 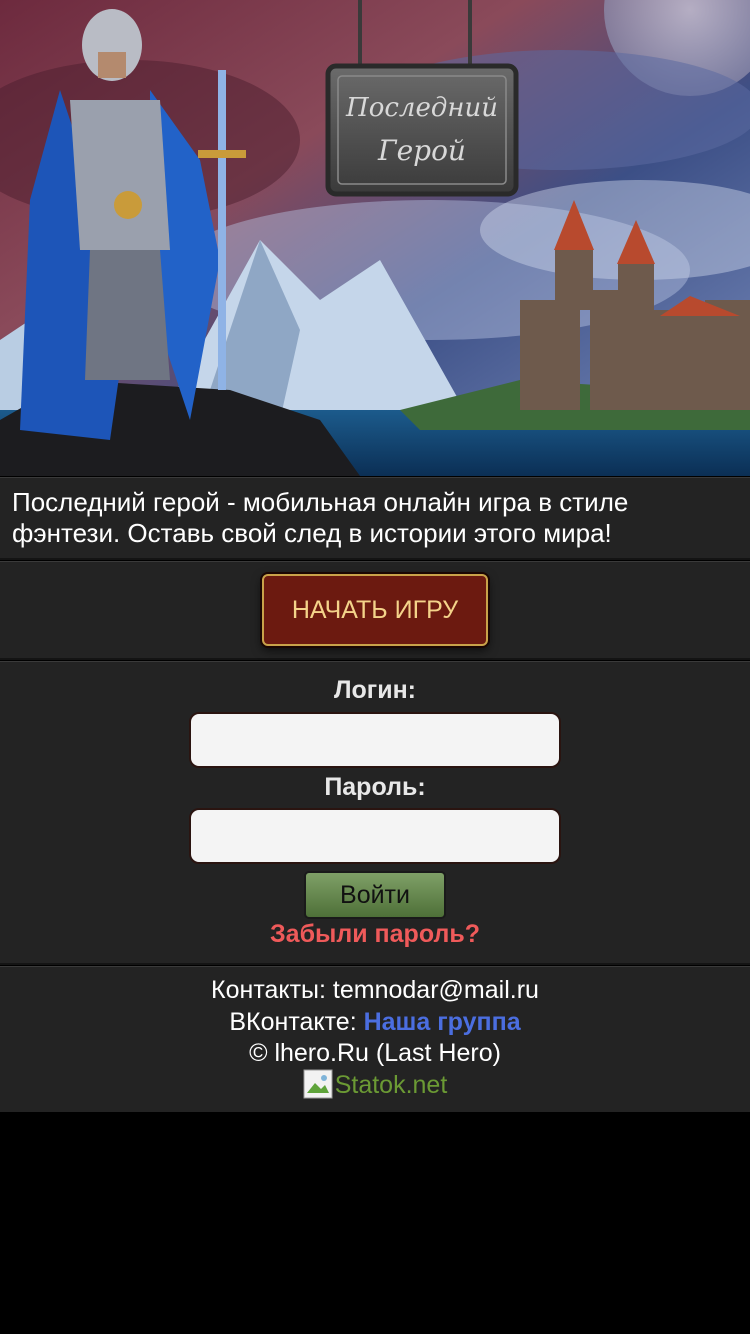 I want to click on sign-line-1: Последний, so click(x=421, y=108).